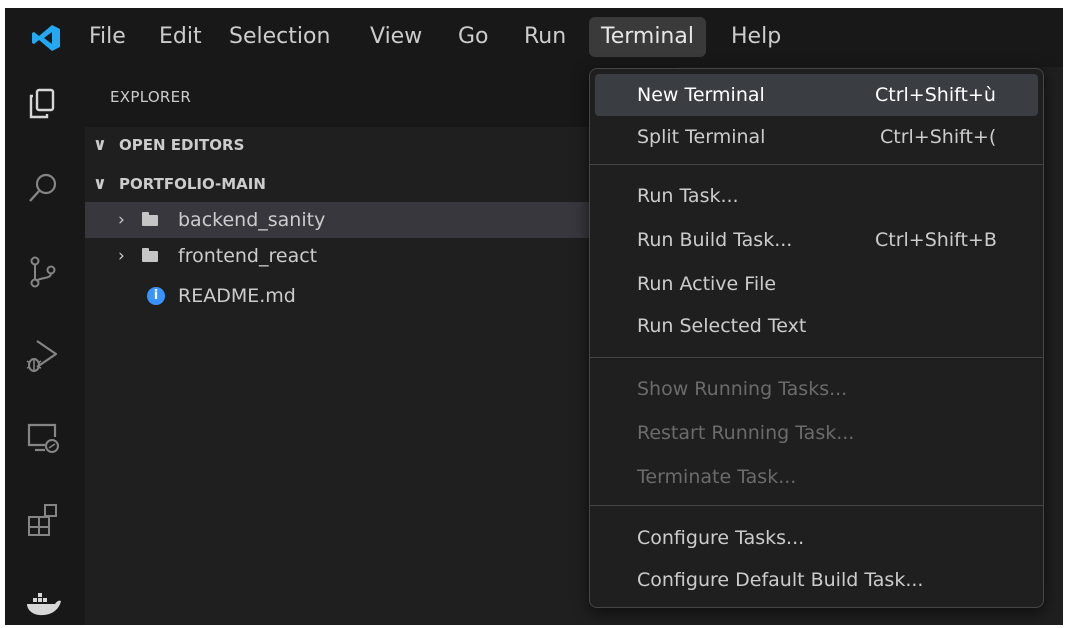 This screenshot has height=628, width=1068. What do you see at coordinates (43, 602) in the screenshot?
I see `docker-icon` at bounding box center [43, 602].